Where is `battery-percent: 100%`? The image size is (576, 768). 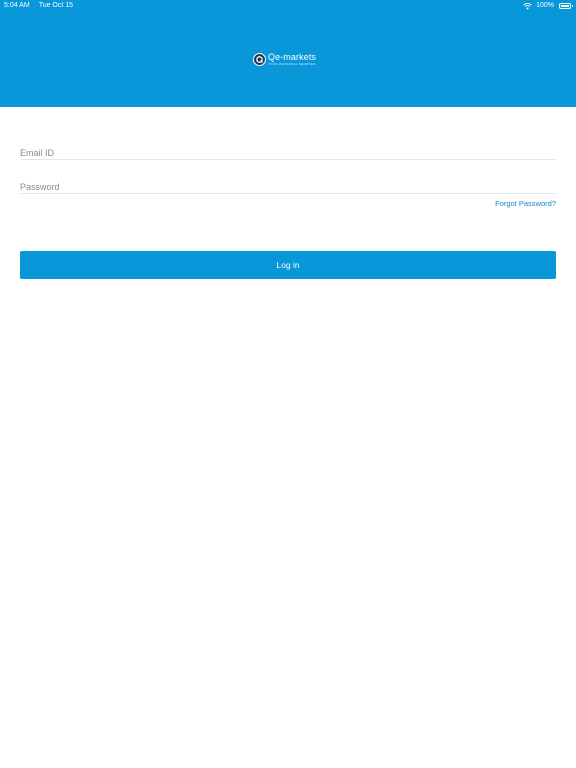
battery-percent: 100% is located at coordinates (545, 5).